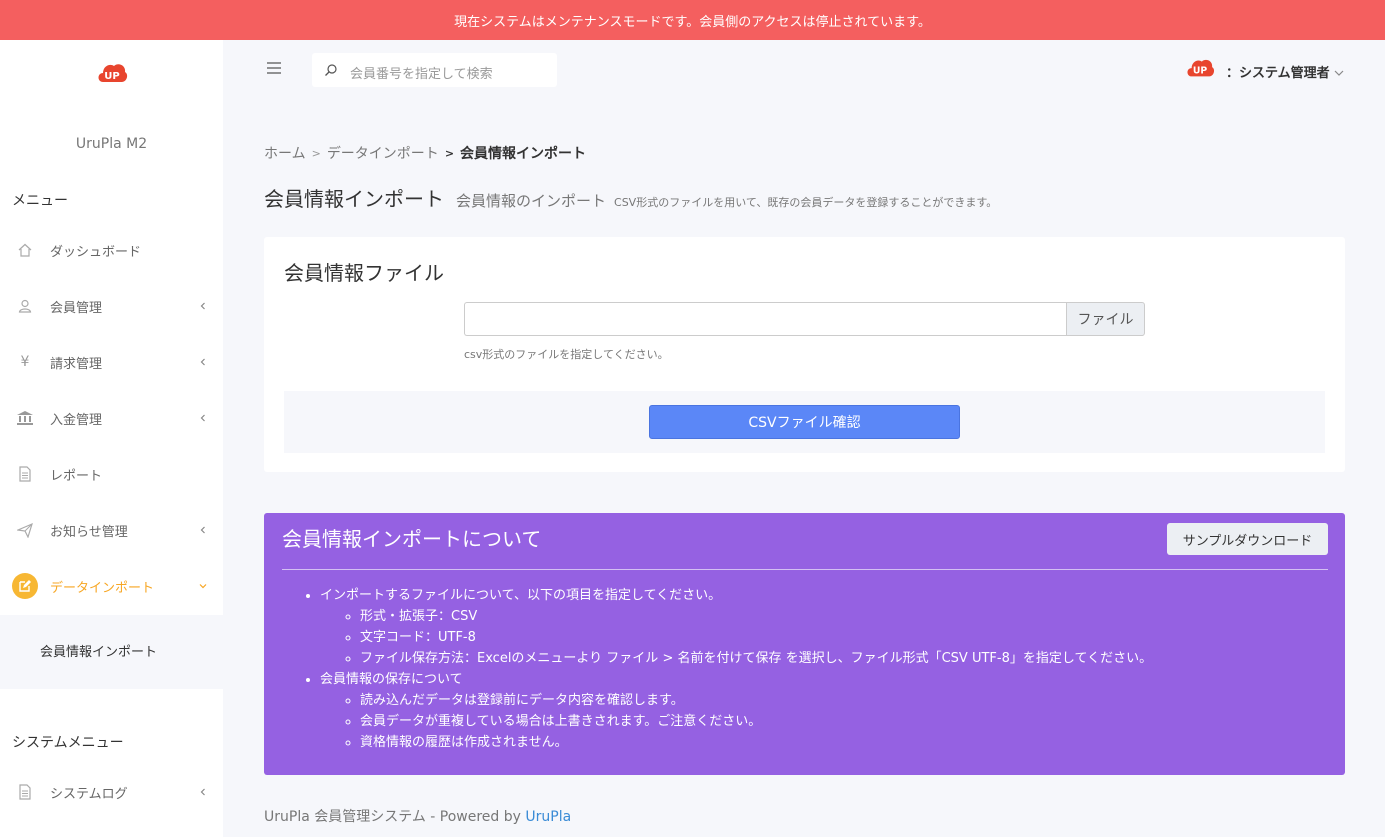 This screenshot has width=1385, height=837. I want to click on page-description: CSV形式のファイルを用いて、既存の会員データを登録することができます。, so click(806, 202).